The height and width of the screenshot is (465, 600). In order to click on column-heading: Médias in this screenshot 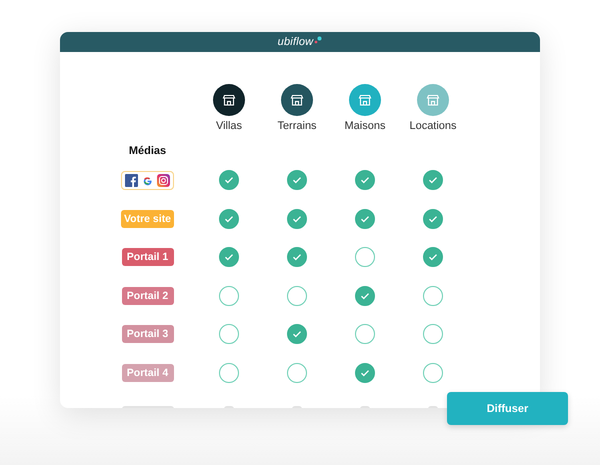, I will do `click(147, 150)`.